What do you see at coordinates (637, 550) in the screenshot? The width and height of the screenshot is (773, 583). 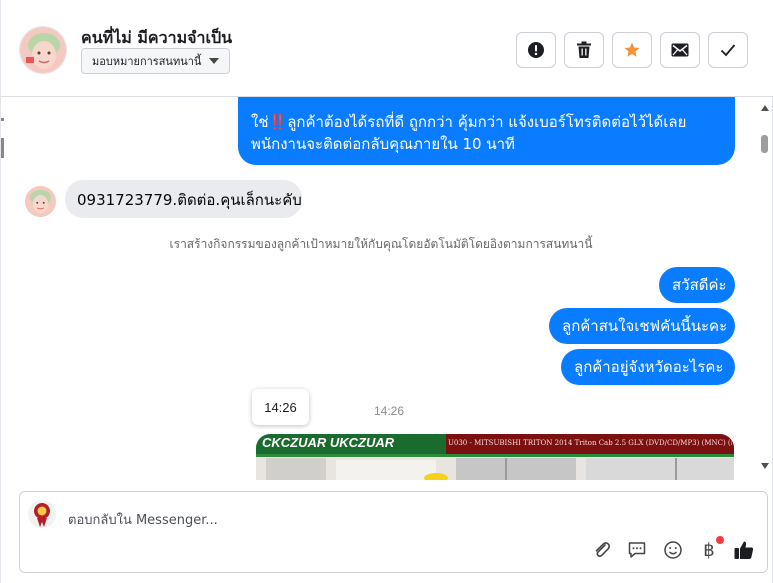 I see `saved-reply-icon` at bounding box center [637, 550].